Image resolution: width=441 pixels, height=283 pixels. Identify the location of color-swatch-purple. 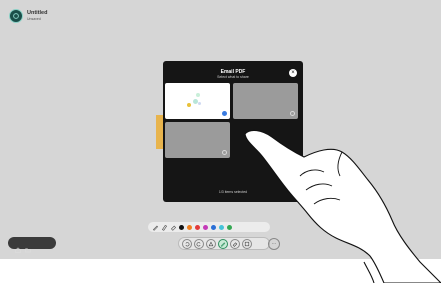
(205, 227).